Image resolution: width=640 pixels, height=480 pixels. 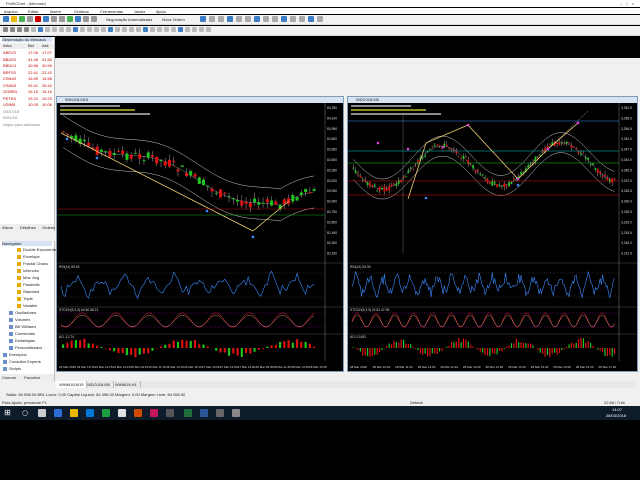 I want to click on menu-inserir: Inserir, so click(x=55, y=11).